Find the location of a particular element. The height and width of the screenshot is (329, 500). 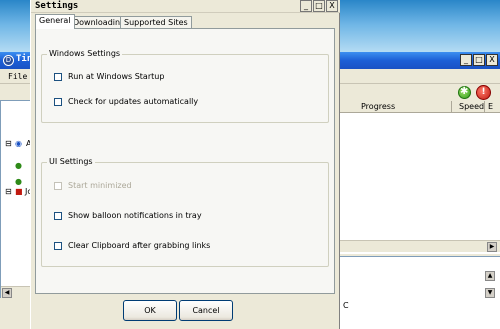

tab-general: General is located at coordinates (55, 21).